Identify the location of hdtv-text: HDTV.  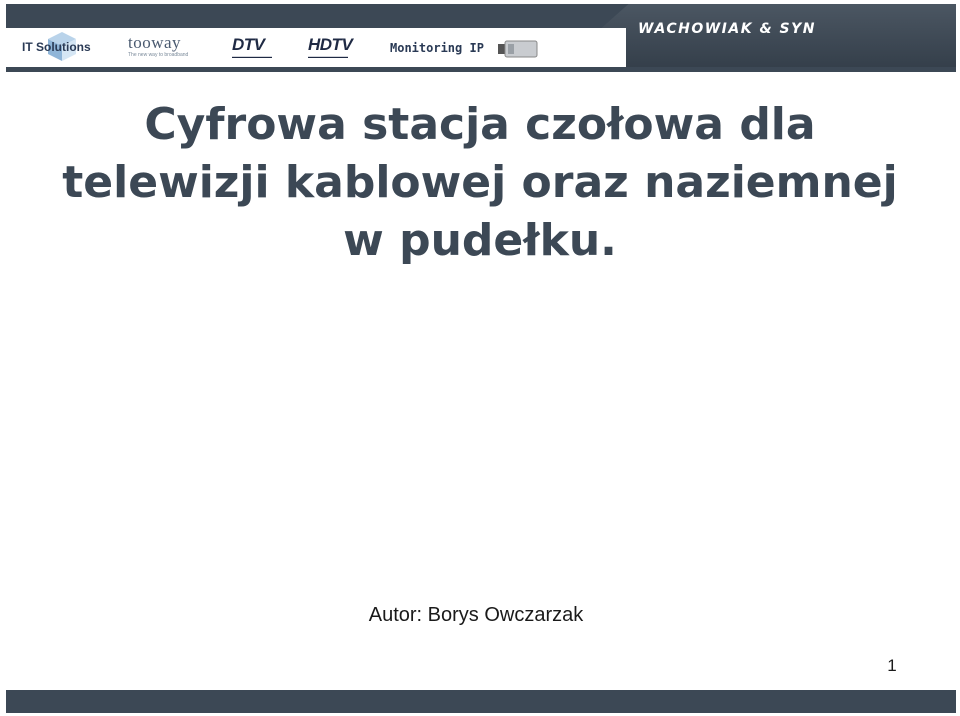
(330, 44).